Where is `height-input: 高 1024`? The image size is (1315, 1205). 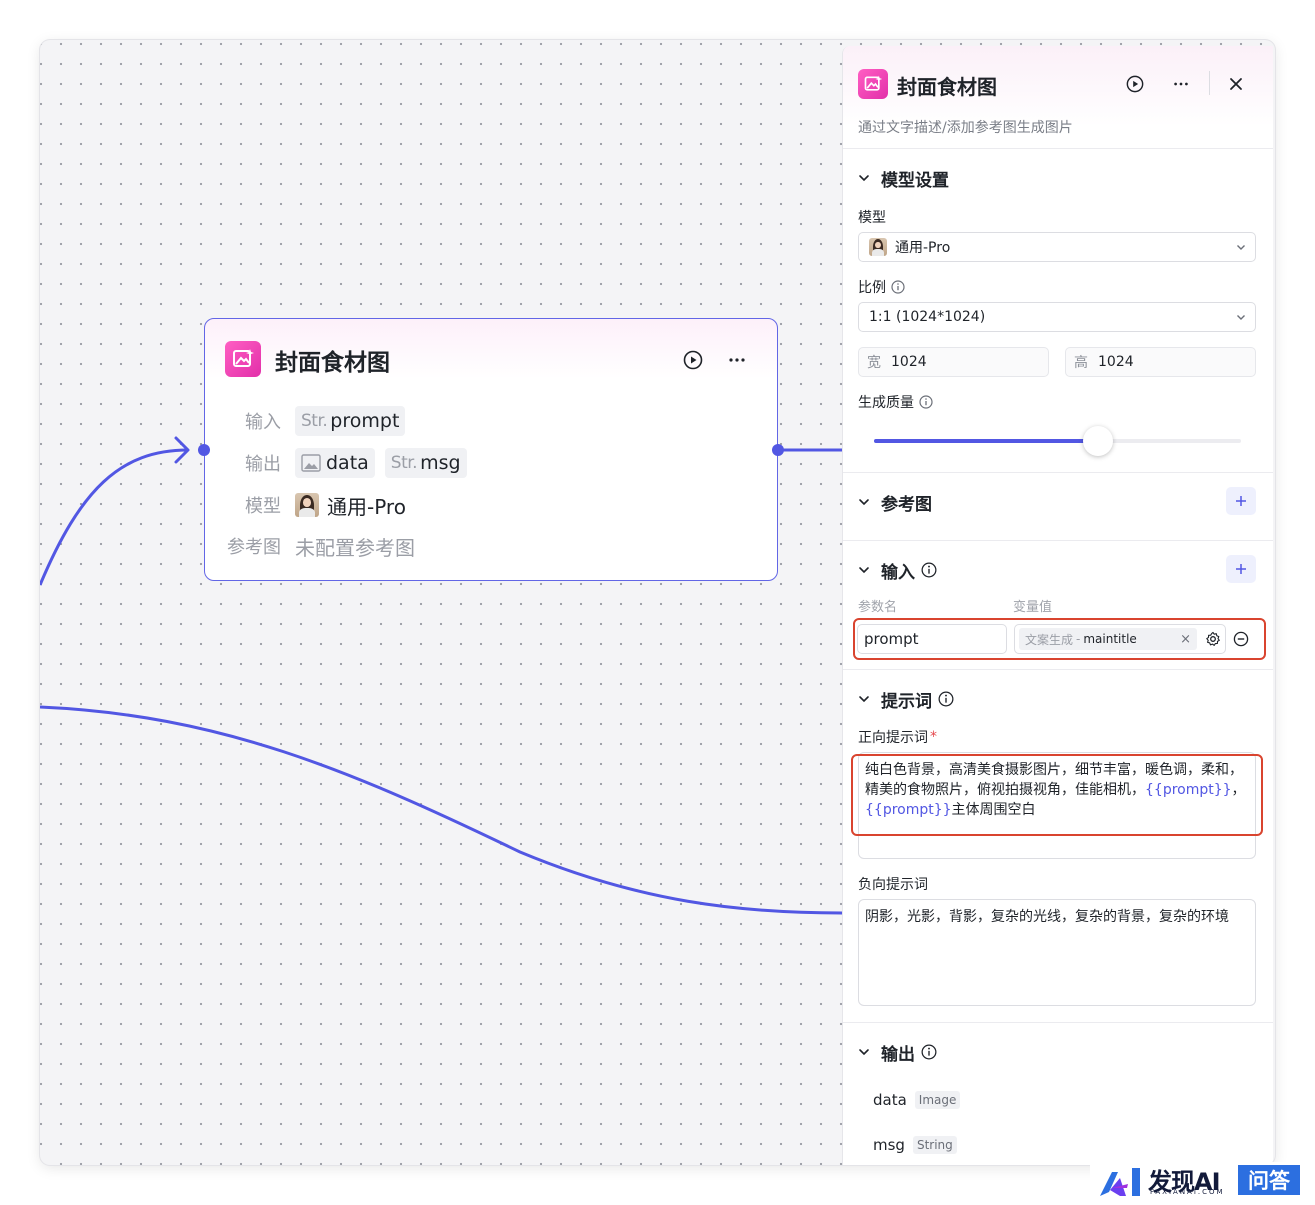
height-input: 高 1024 is located at coordinates (1160, 362).